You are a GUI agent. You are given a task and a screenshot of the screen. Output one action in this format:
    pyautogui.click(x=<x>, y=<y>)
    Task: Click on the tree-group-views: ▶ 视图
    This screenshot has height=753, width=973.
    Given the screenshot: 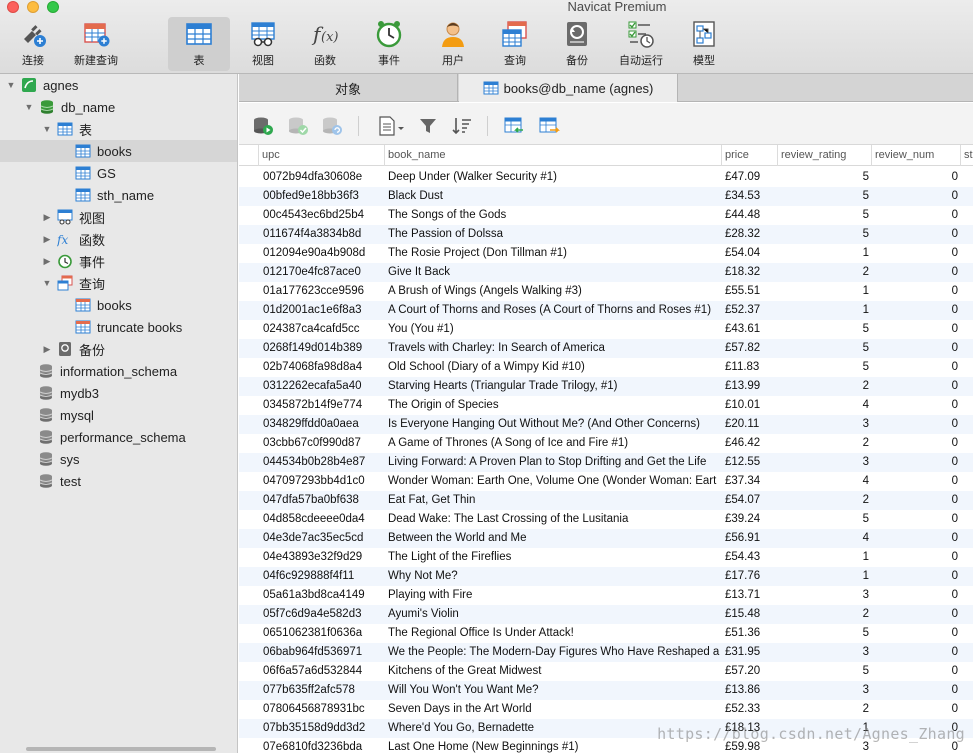 What is the action you would take?
    pyautogui.click(x=118, y=217)
    